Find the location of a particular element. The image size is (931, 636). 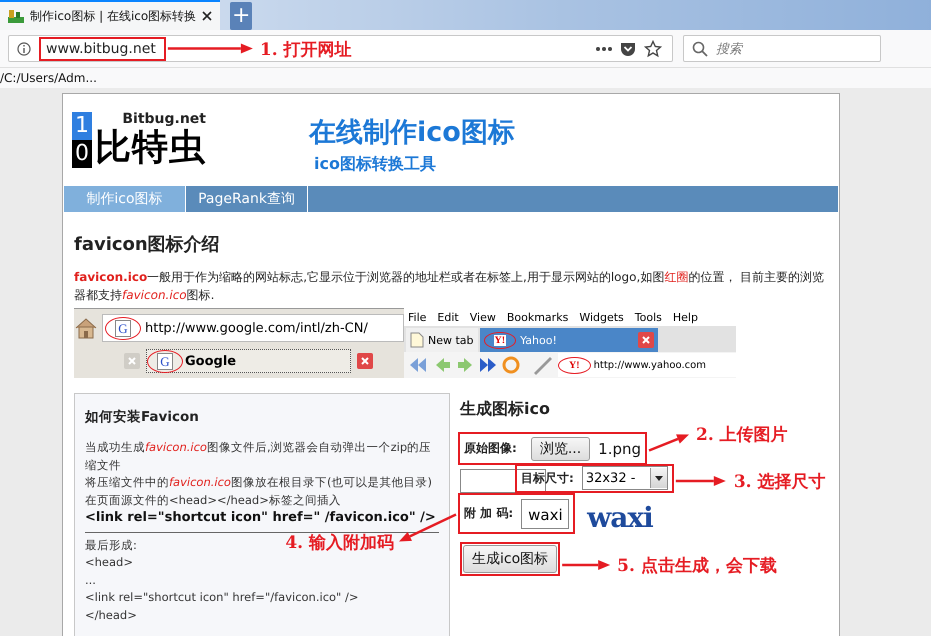

info-icon is located at coordinates (24, 49).